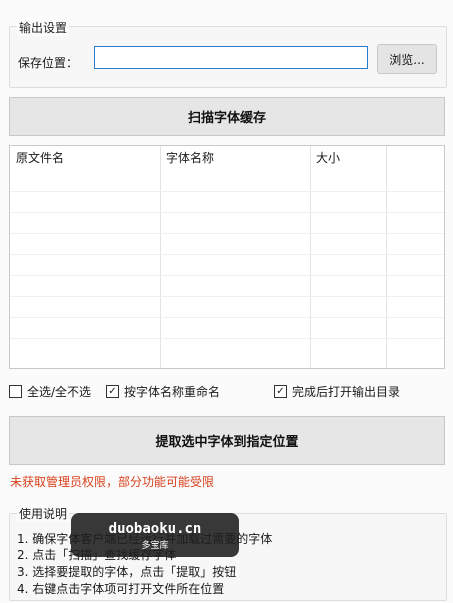  Describe the element at coordinates (121, 589) in the screenshot. I see `help-line-4: 4. 右键点击字体项可打开文件所在位置` at that location.